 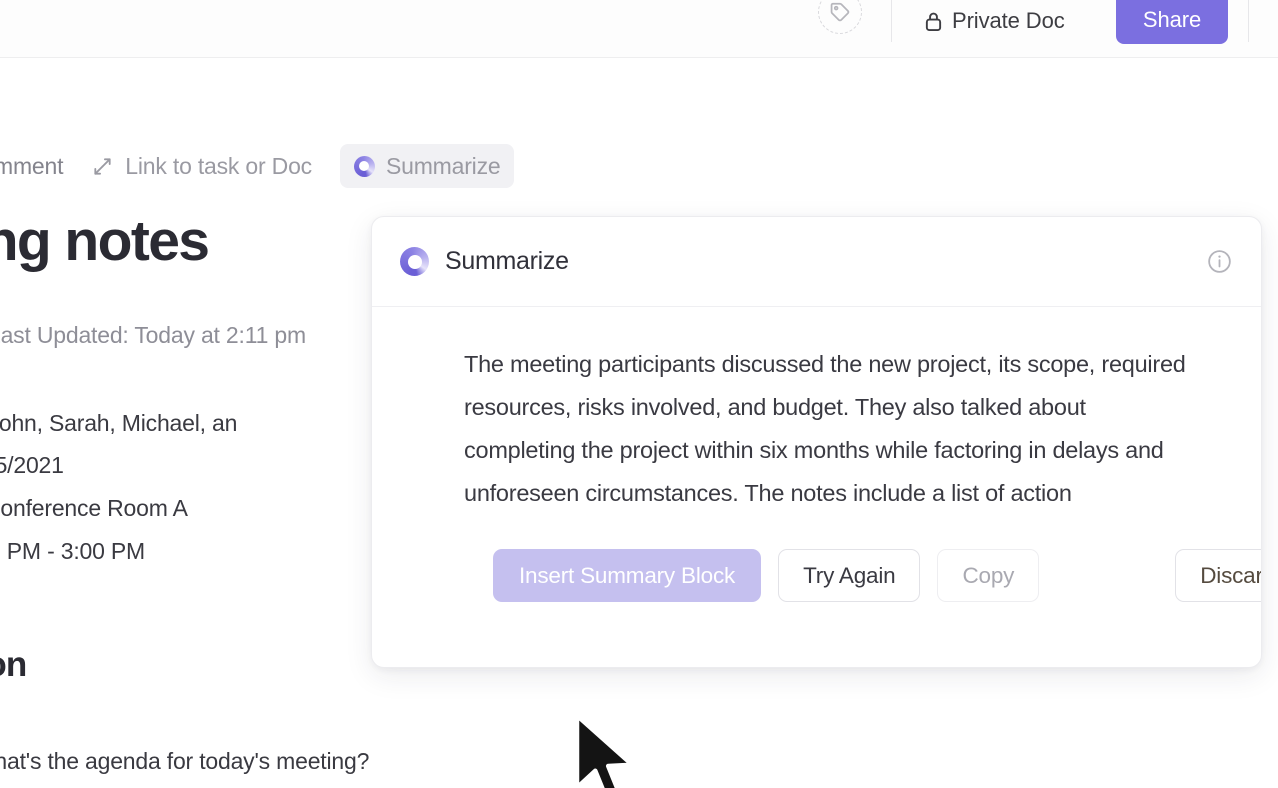 What do you see at coordinates (933, 21) in the screenshot?
I see `lock-icon` at bounding box center [933, 21].